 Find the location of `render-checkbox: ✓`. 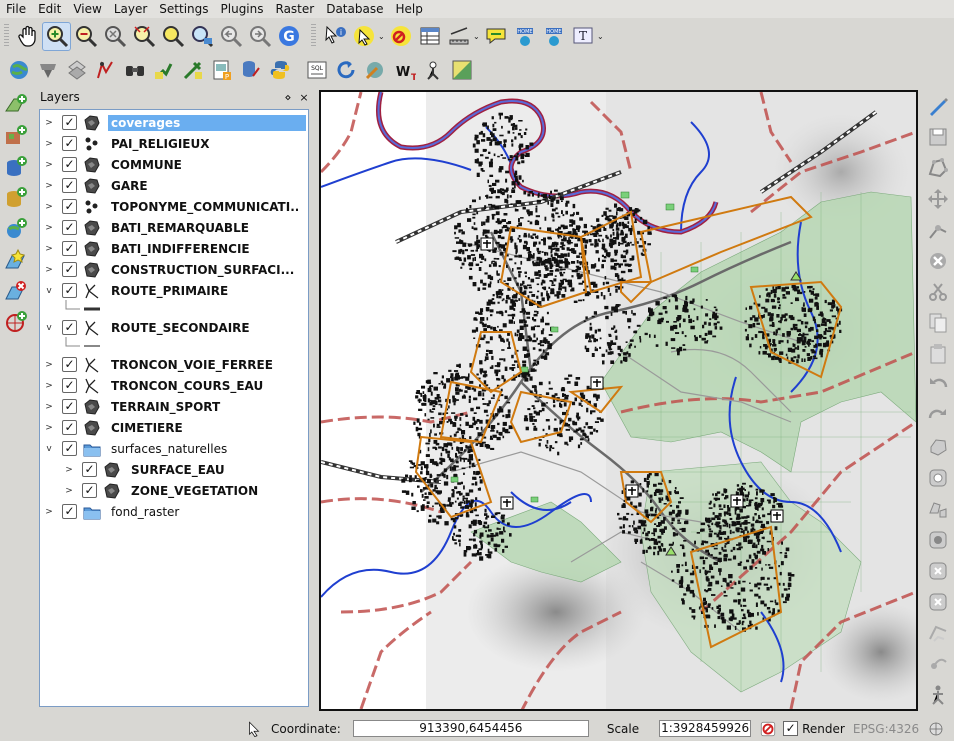

render-checkbox: ✓ is located at coordinates (791, 728).